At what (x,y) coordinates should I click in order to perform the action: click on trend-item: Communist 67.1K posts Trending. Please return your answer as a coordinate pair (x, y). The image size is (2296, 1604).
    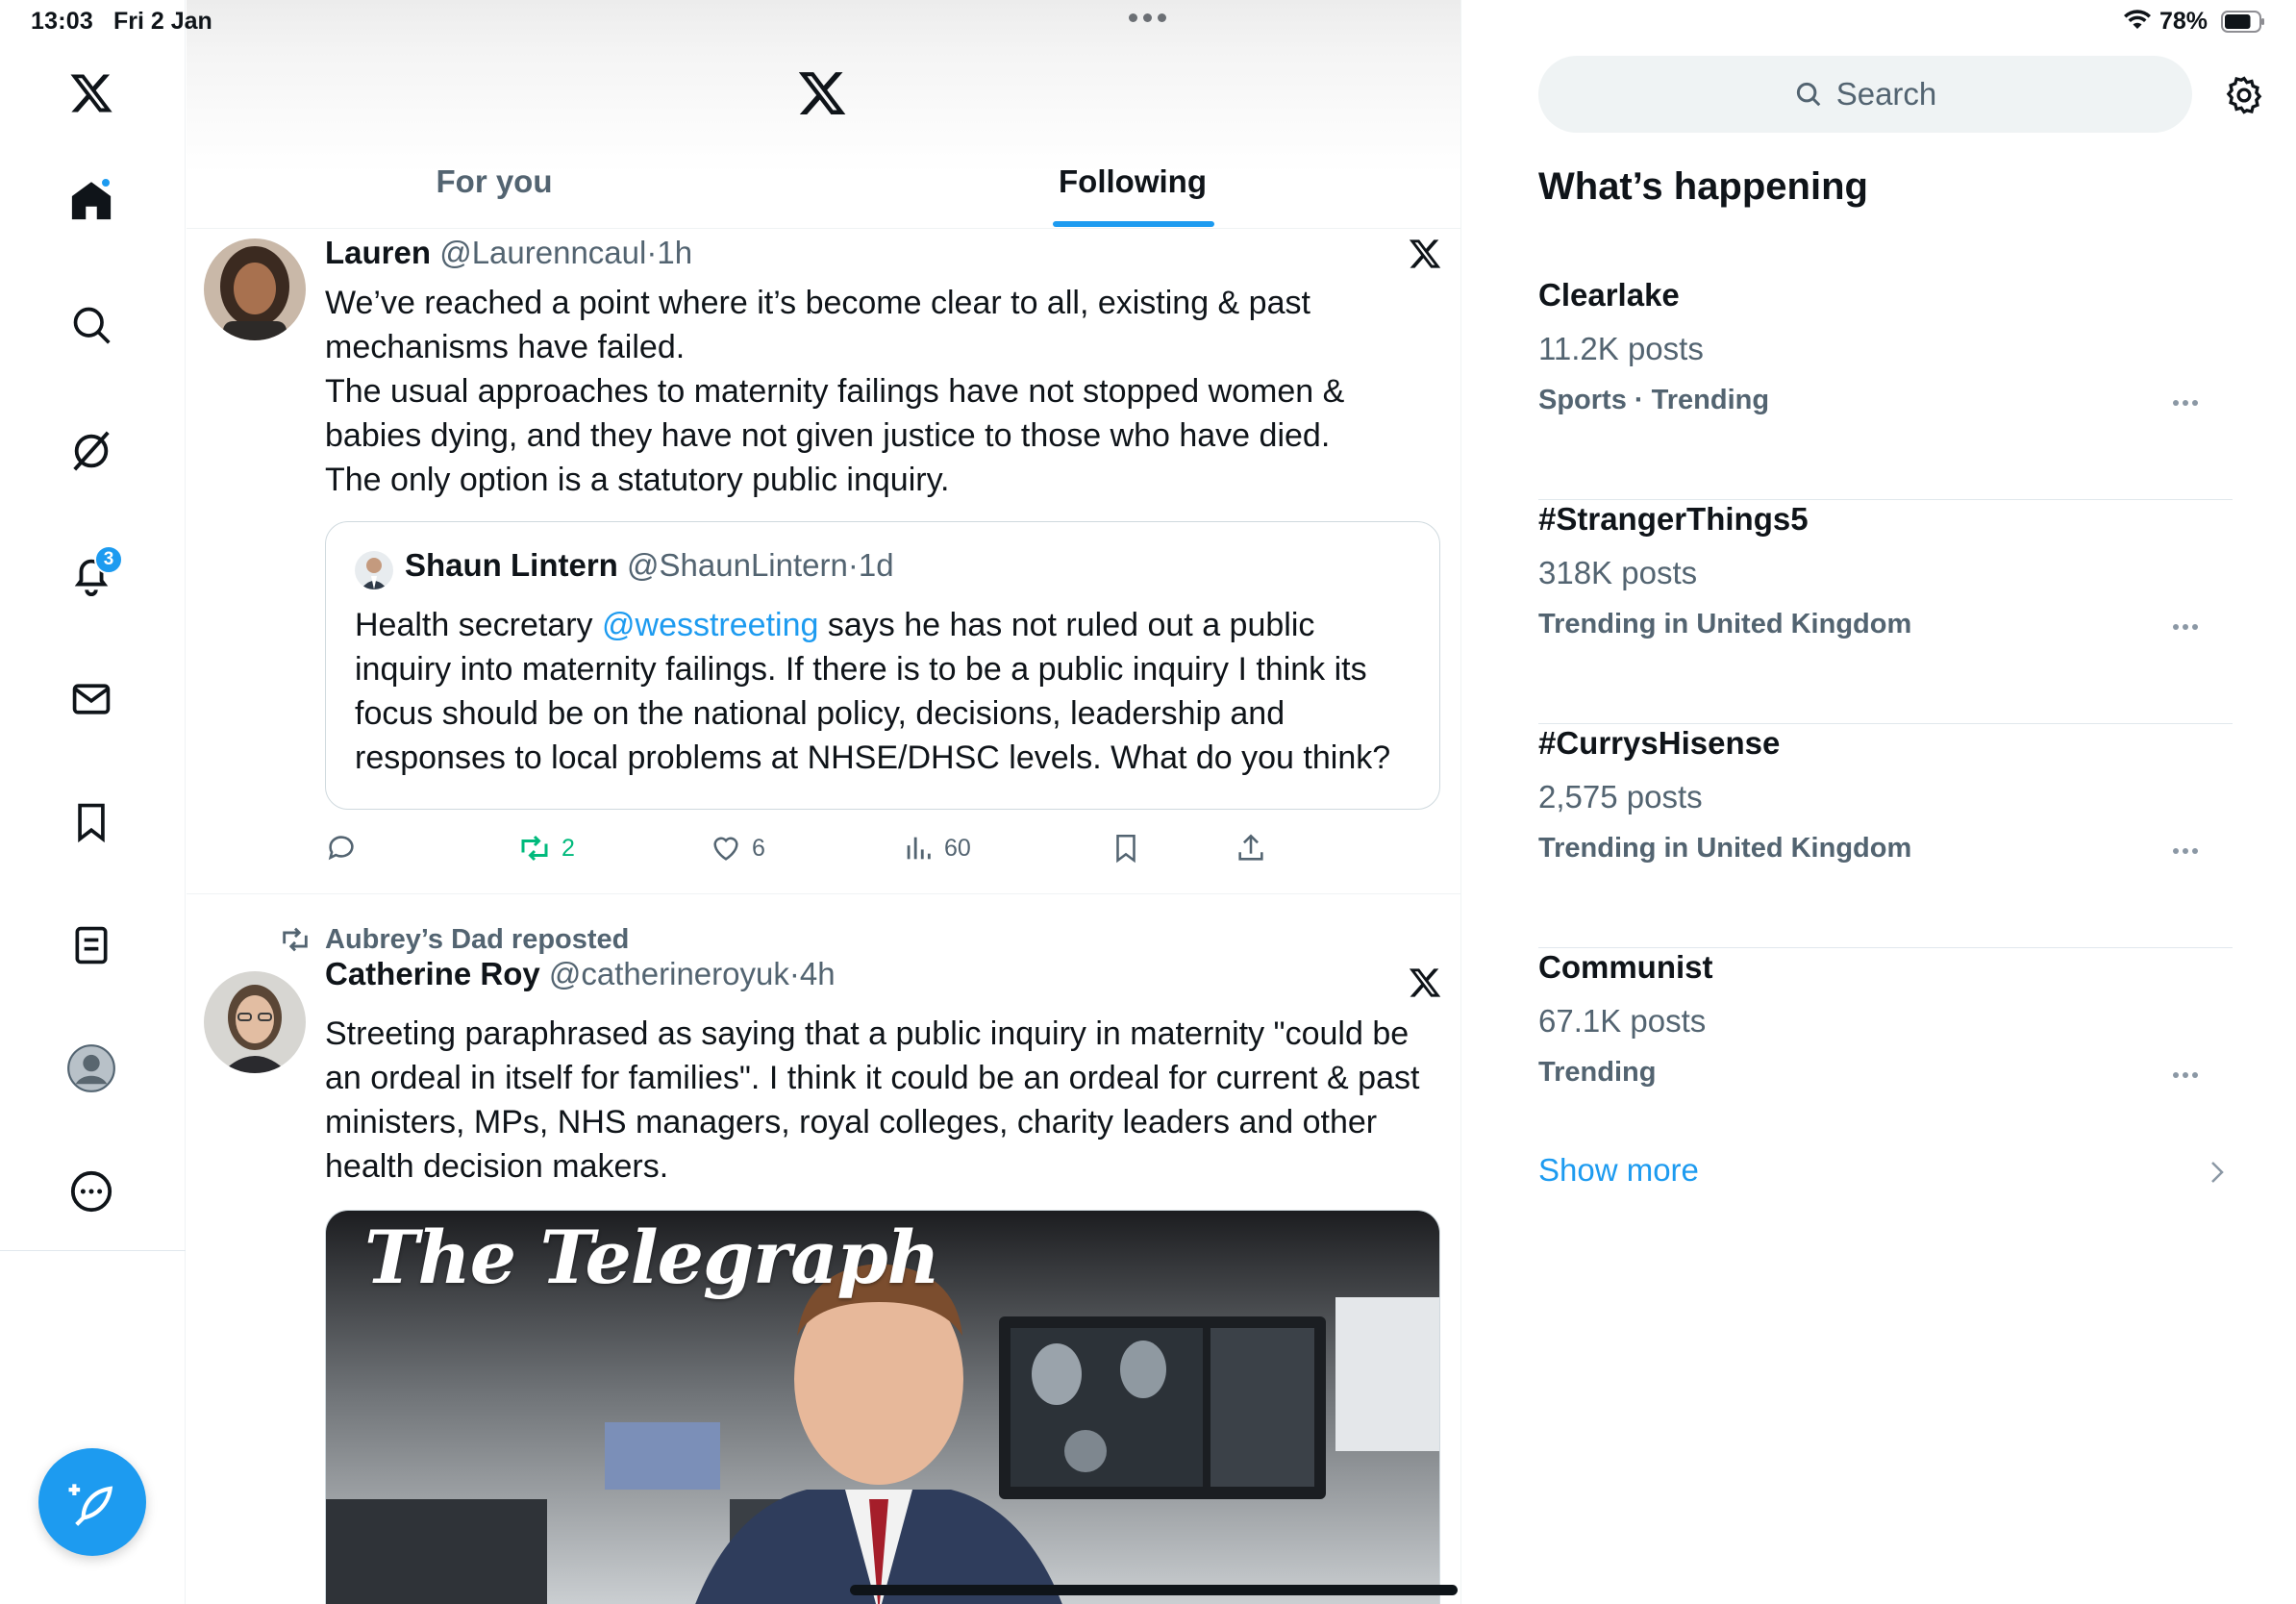
    Looking at the image, I should click on (1885, 1045).